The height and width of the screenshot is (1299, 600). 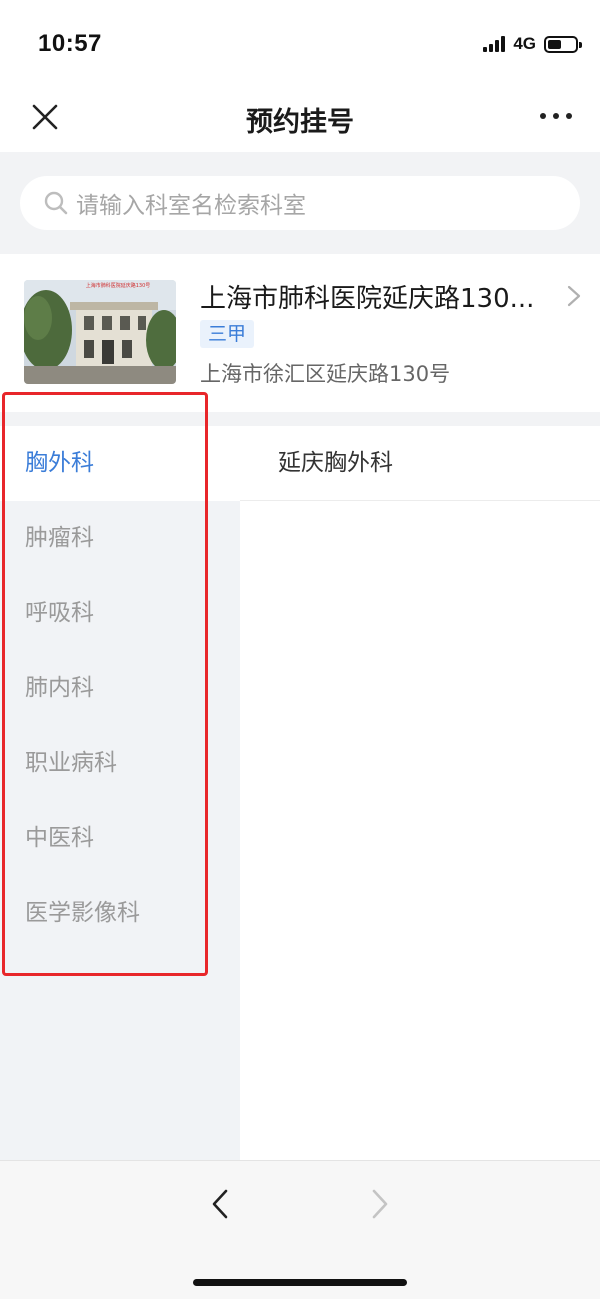 What do you see at coordinates (420, 463) in the screenshot?
I see `sub-department-item: 延庆胸外科` at bounding box center [420, 463].